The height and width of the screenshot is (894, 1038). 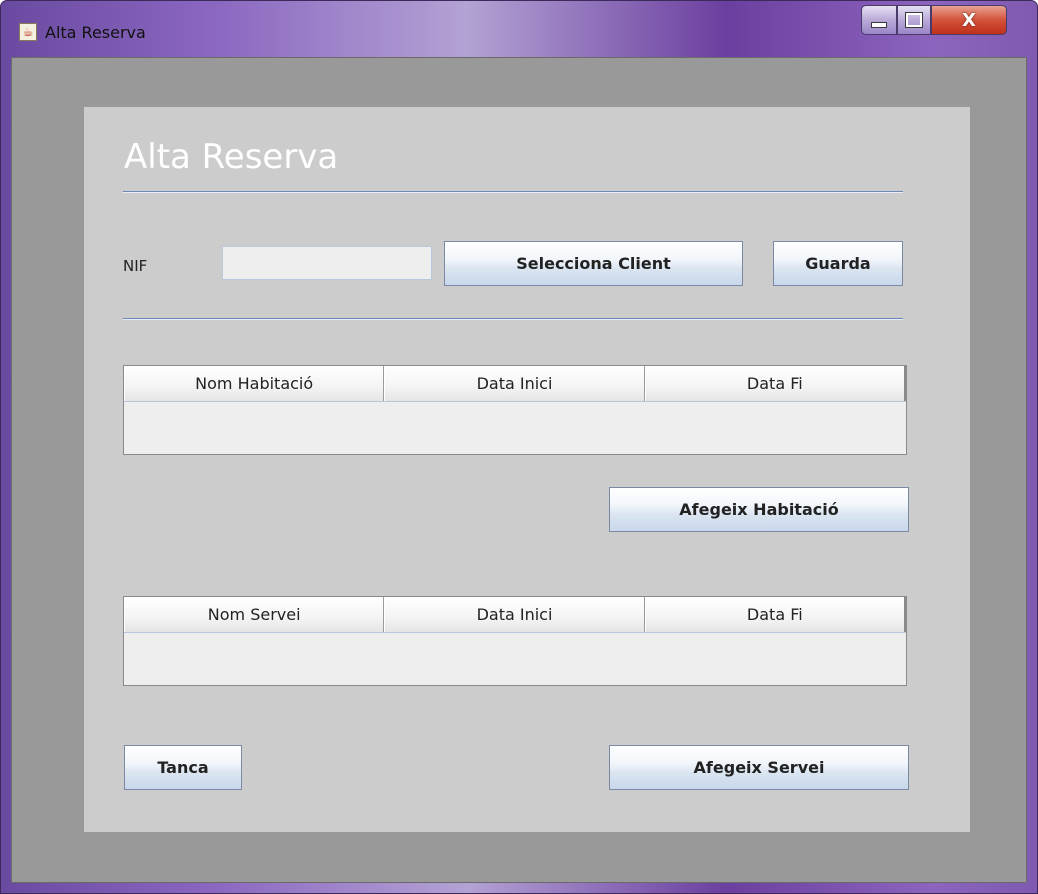 What do you see at coordinates (513, 319) in the screenshot?
I see `middle-separator` at bounding box center [513, 319].